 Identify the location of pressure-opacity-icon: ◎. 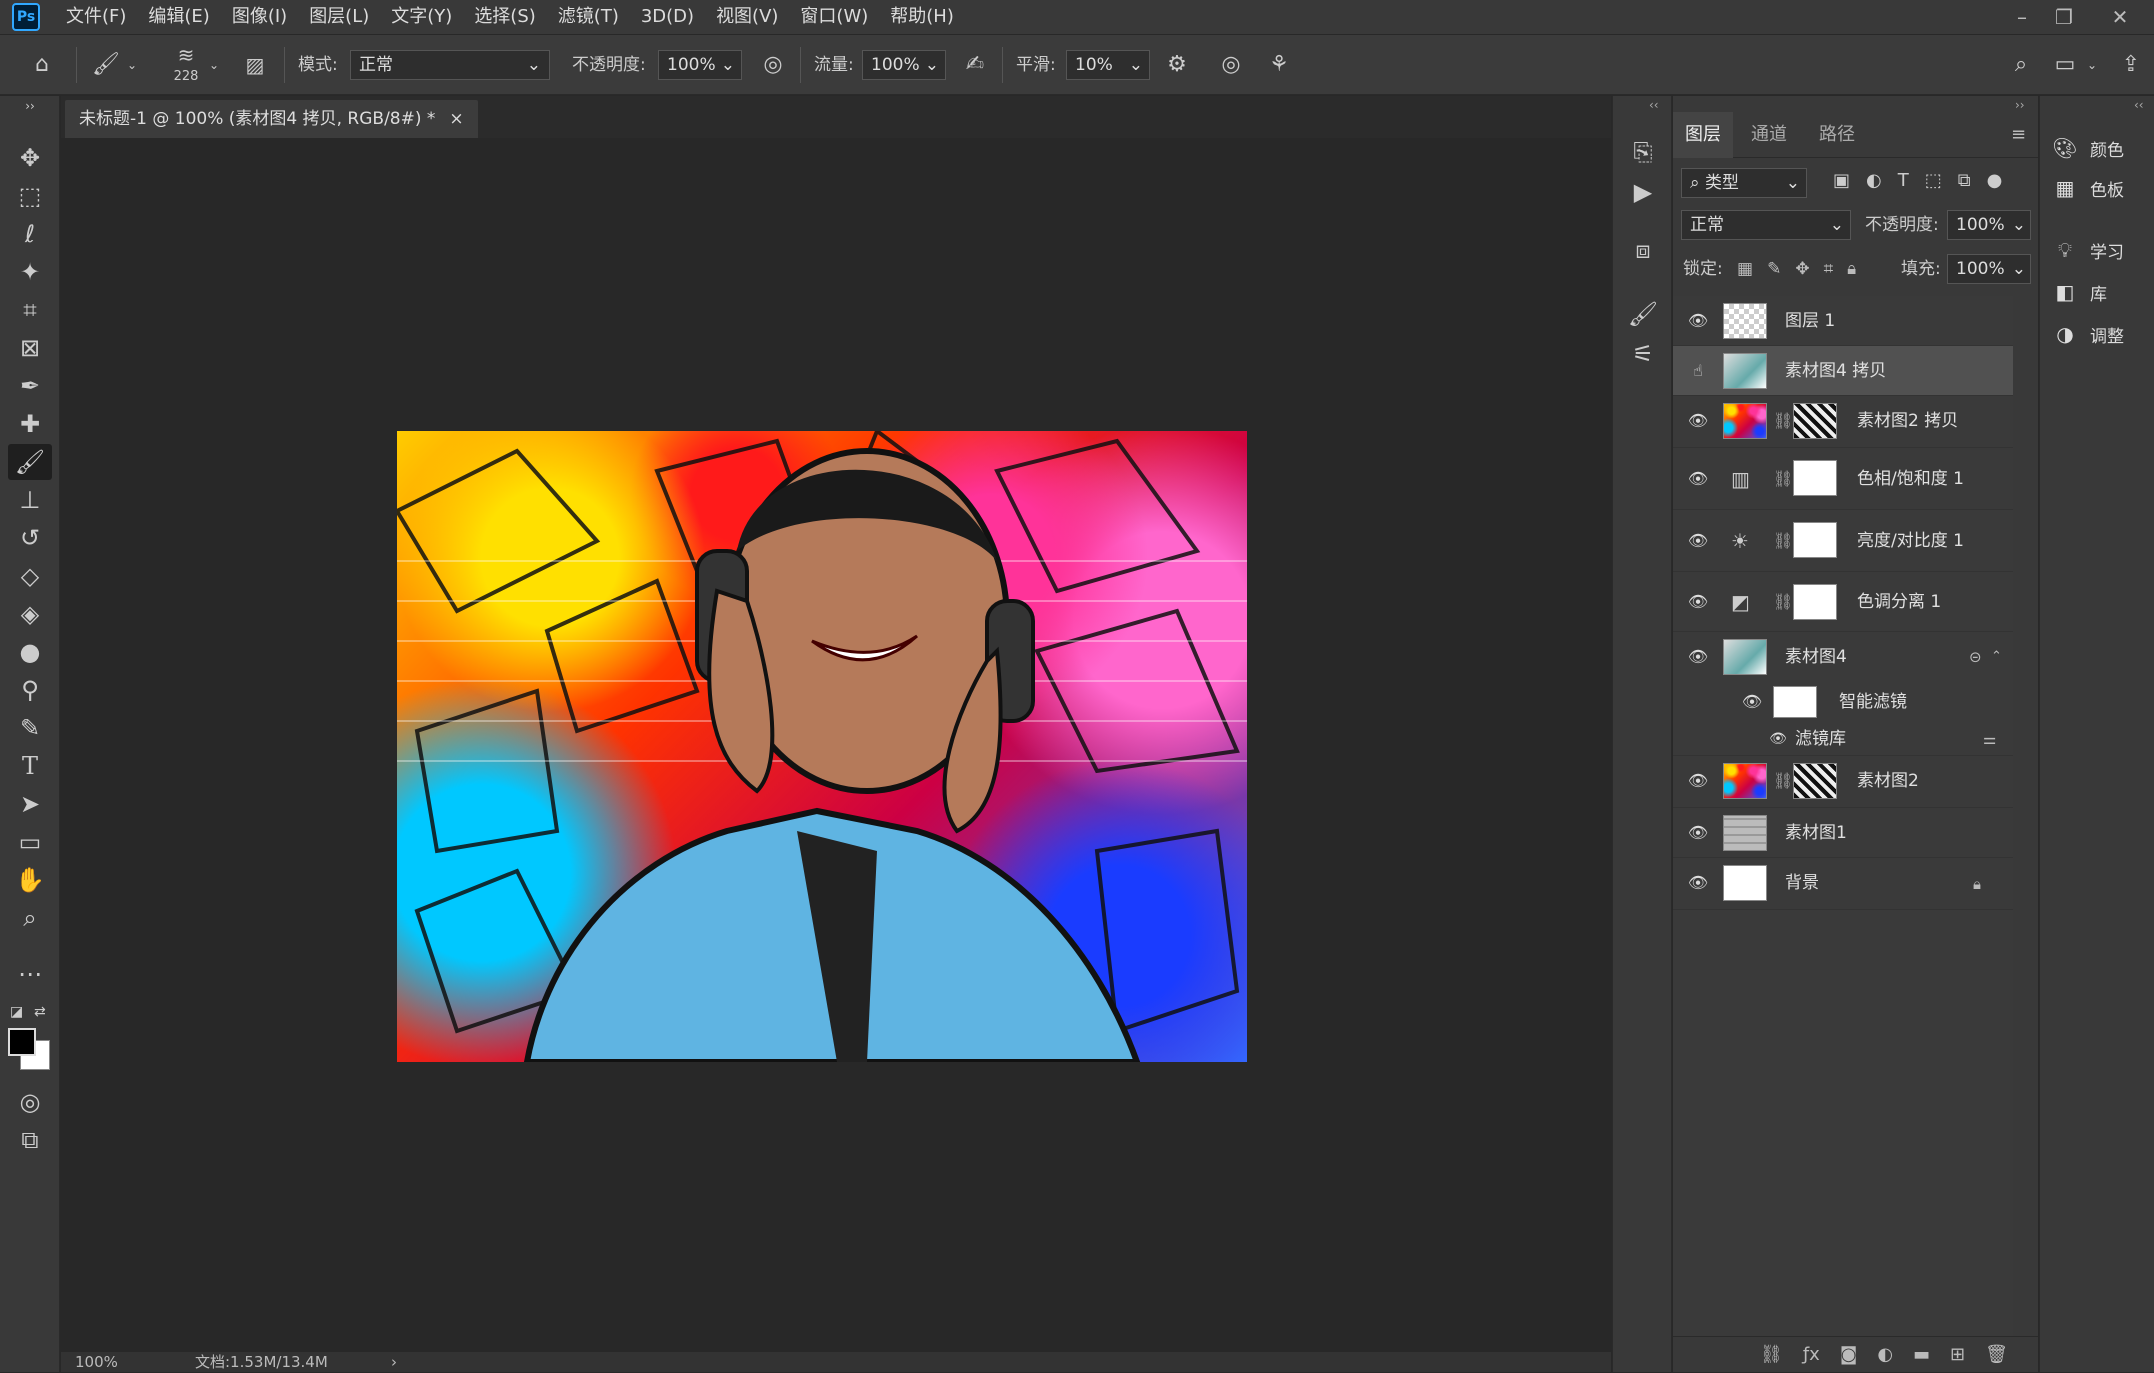
(773, 65).